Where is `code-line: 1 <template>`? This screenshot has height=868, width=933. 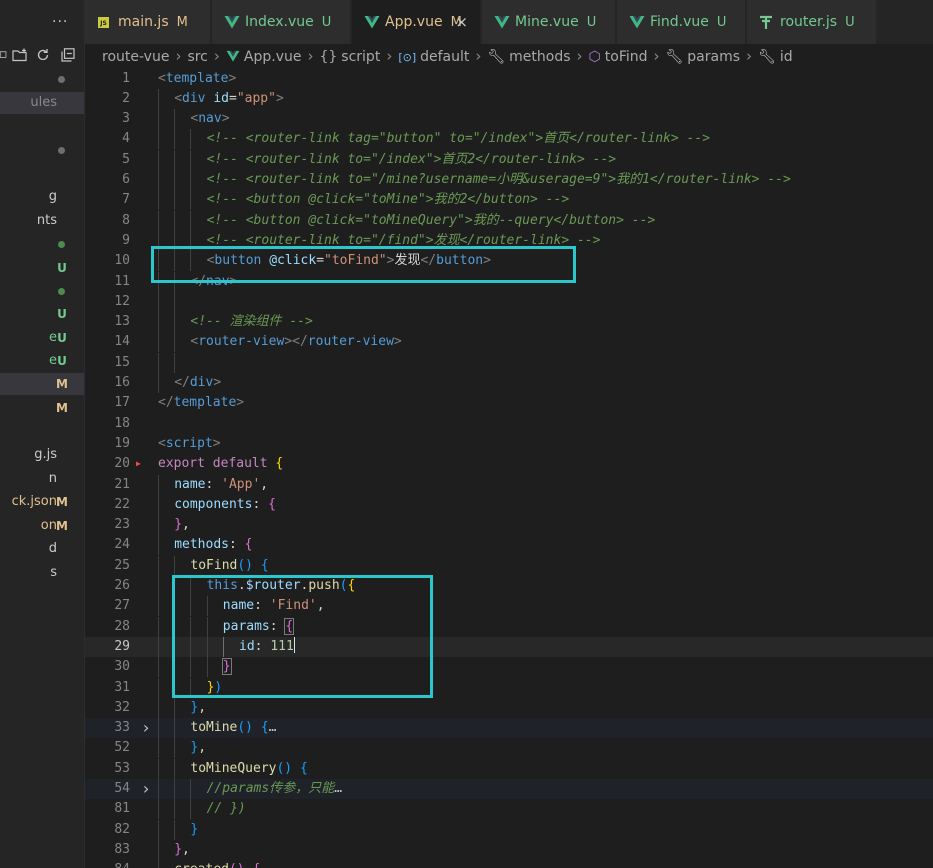 code-line: 1 <template> is located at coordinates (509, 79).